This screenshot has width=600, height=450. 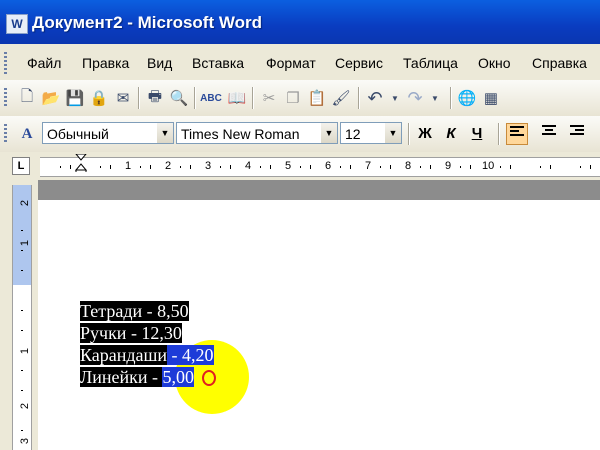 What do you see at coordinates (121, 377) in the screenshot?
I see `selected-text: Линейки -` at bounding box center [121, 377].